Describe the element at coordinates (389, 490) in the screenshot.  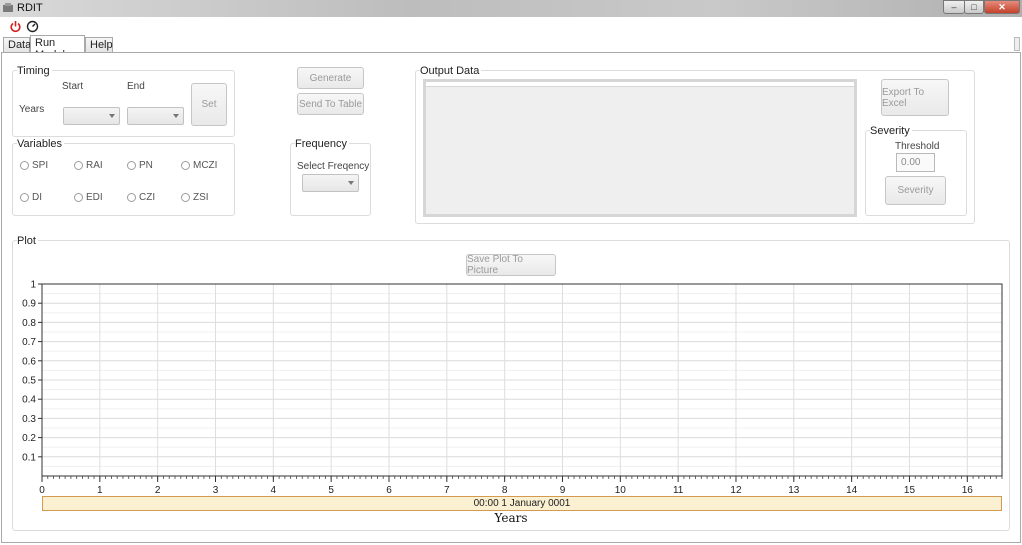
I see `x-tick-label: 6` at that location.